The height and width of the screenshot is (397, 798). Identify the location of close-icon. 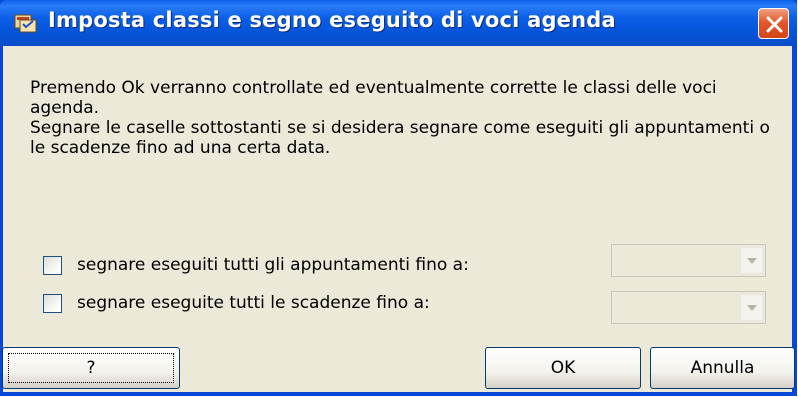
(774, 24).